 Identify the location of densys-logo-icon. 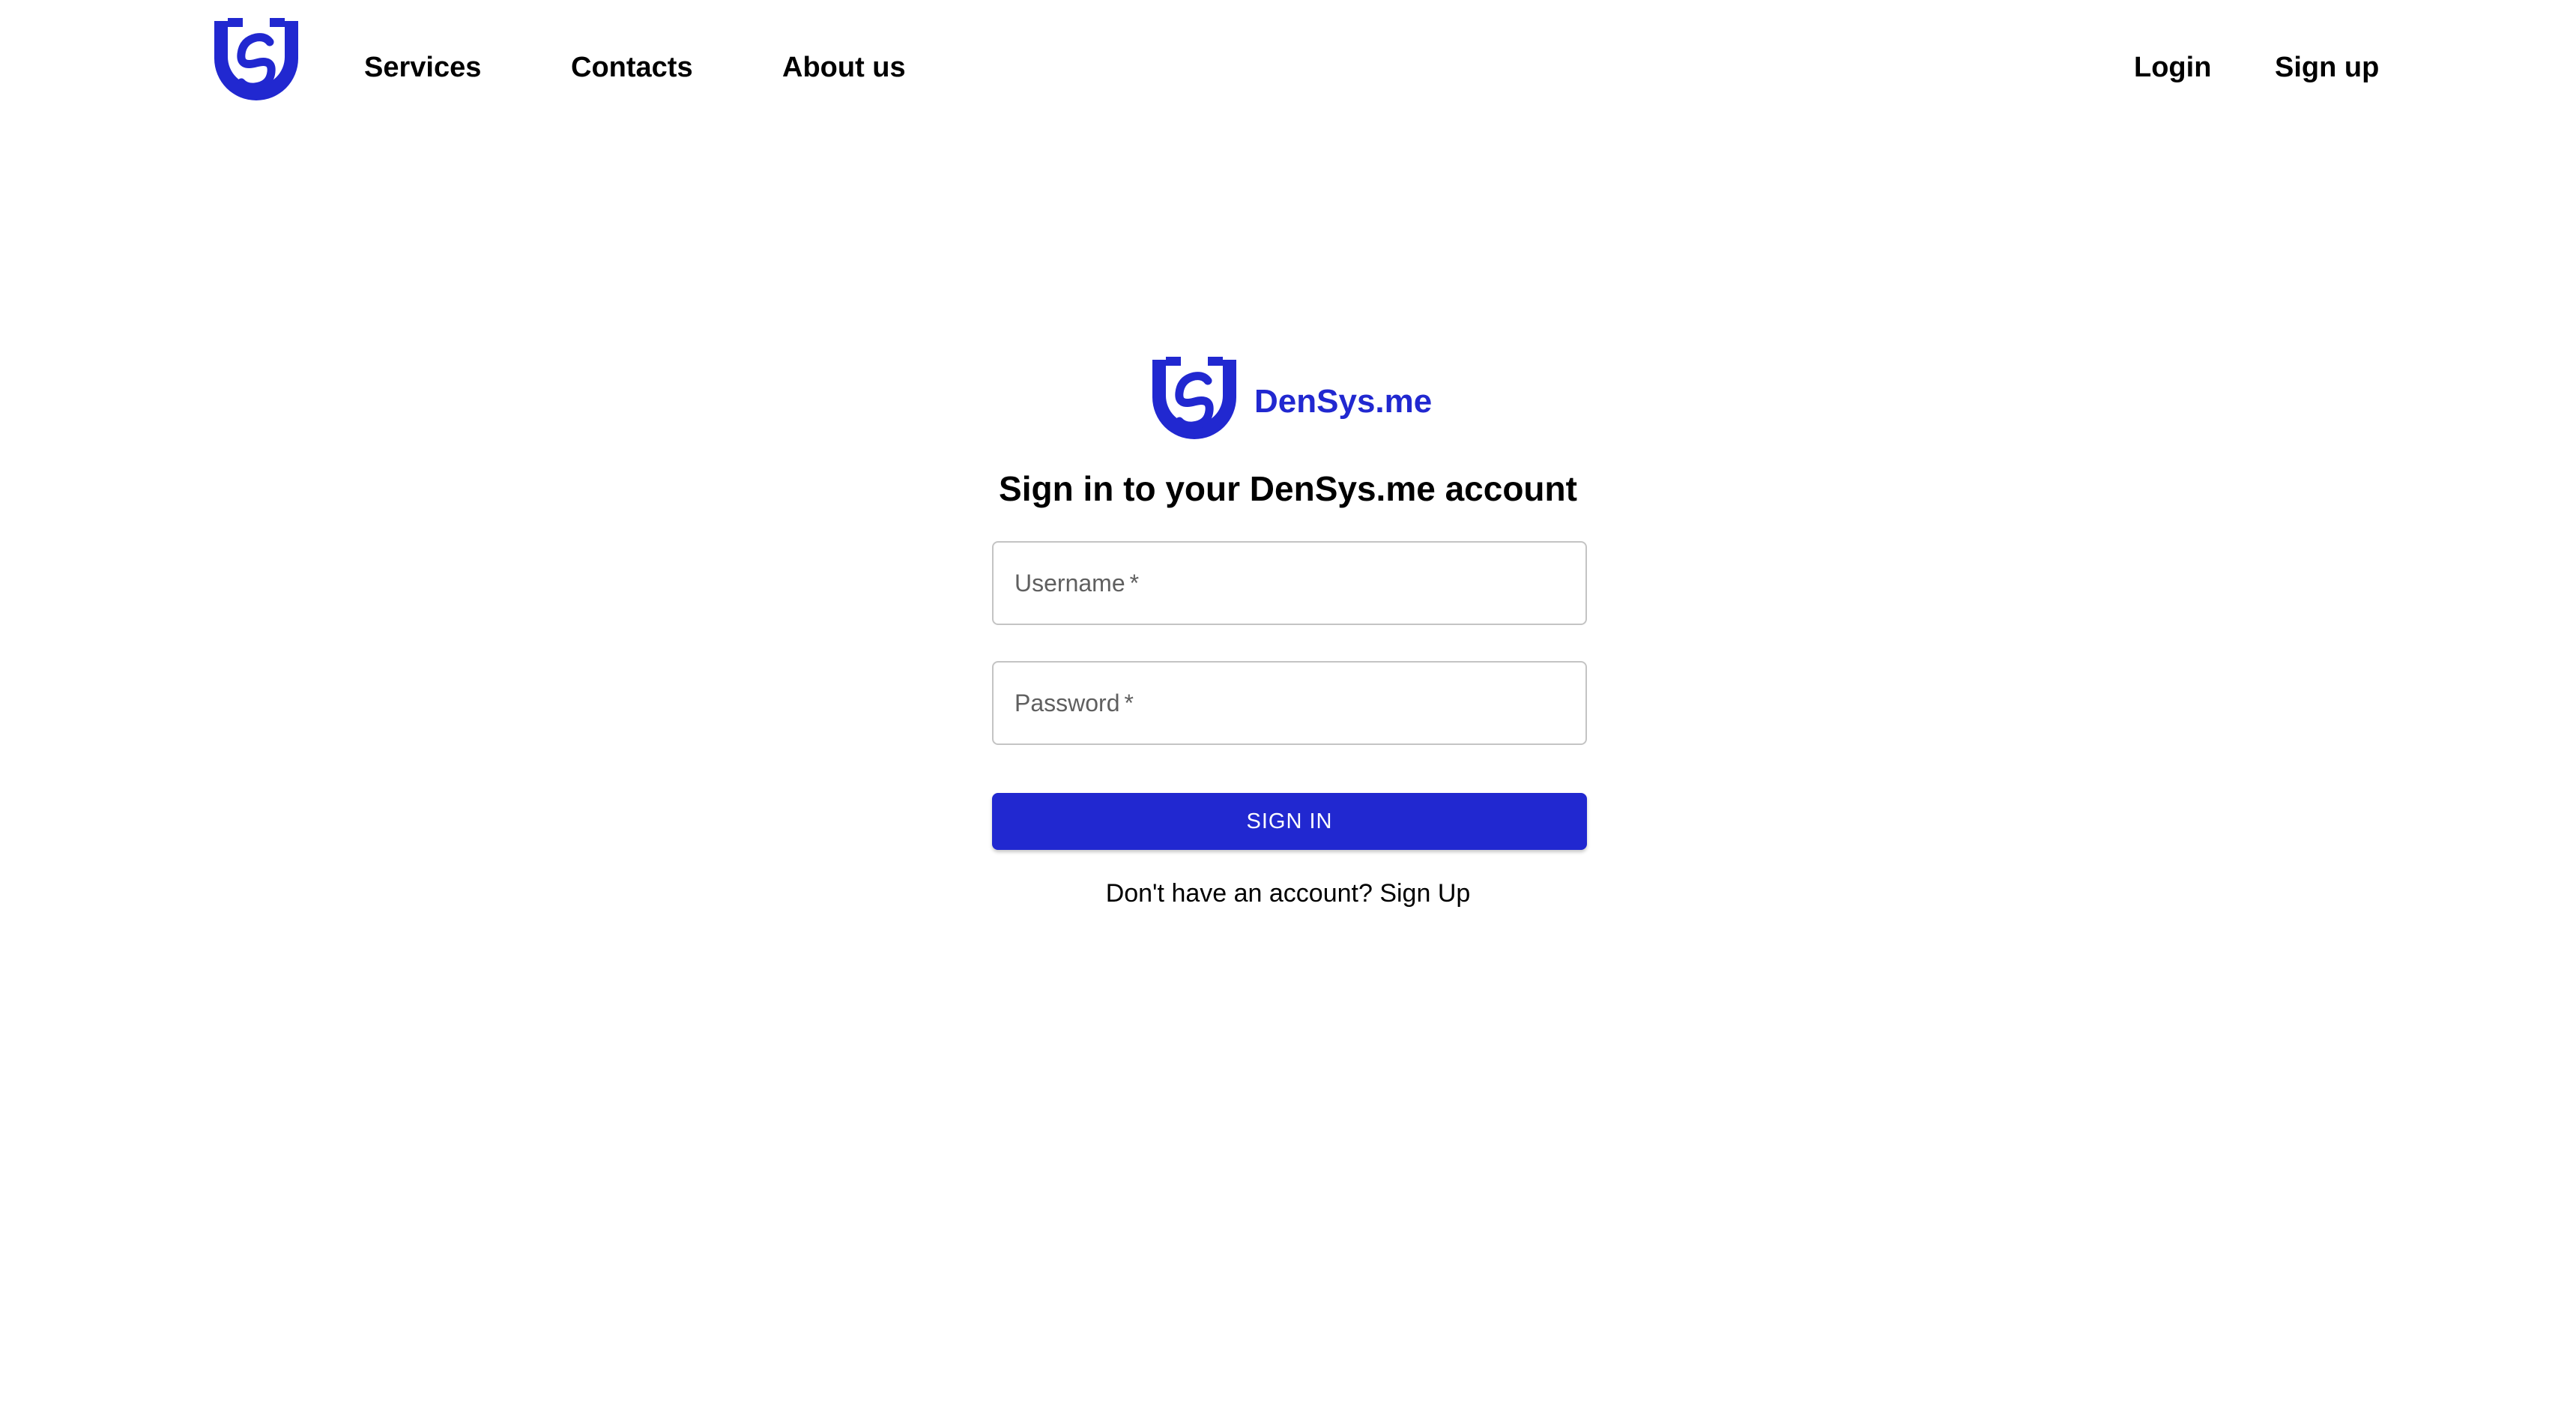
(256, 62).